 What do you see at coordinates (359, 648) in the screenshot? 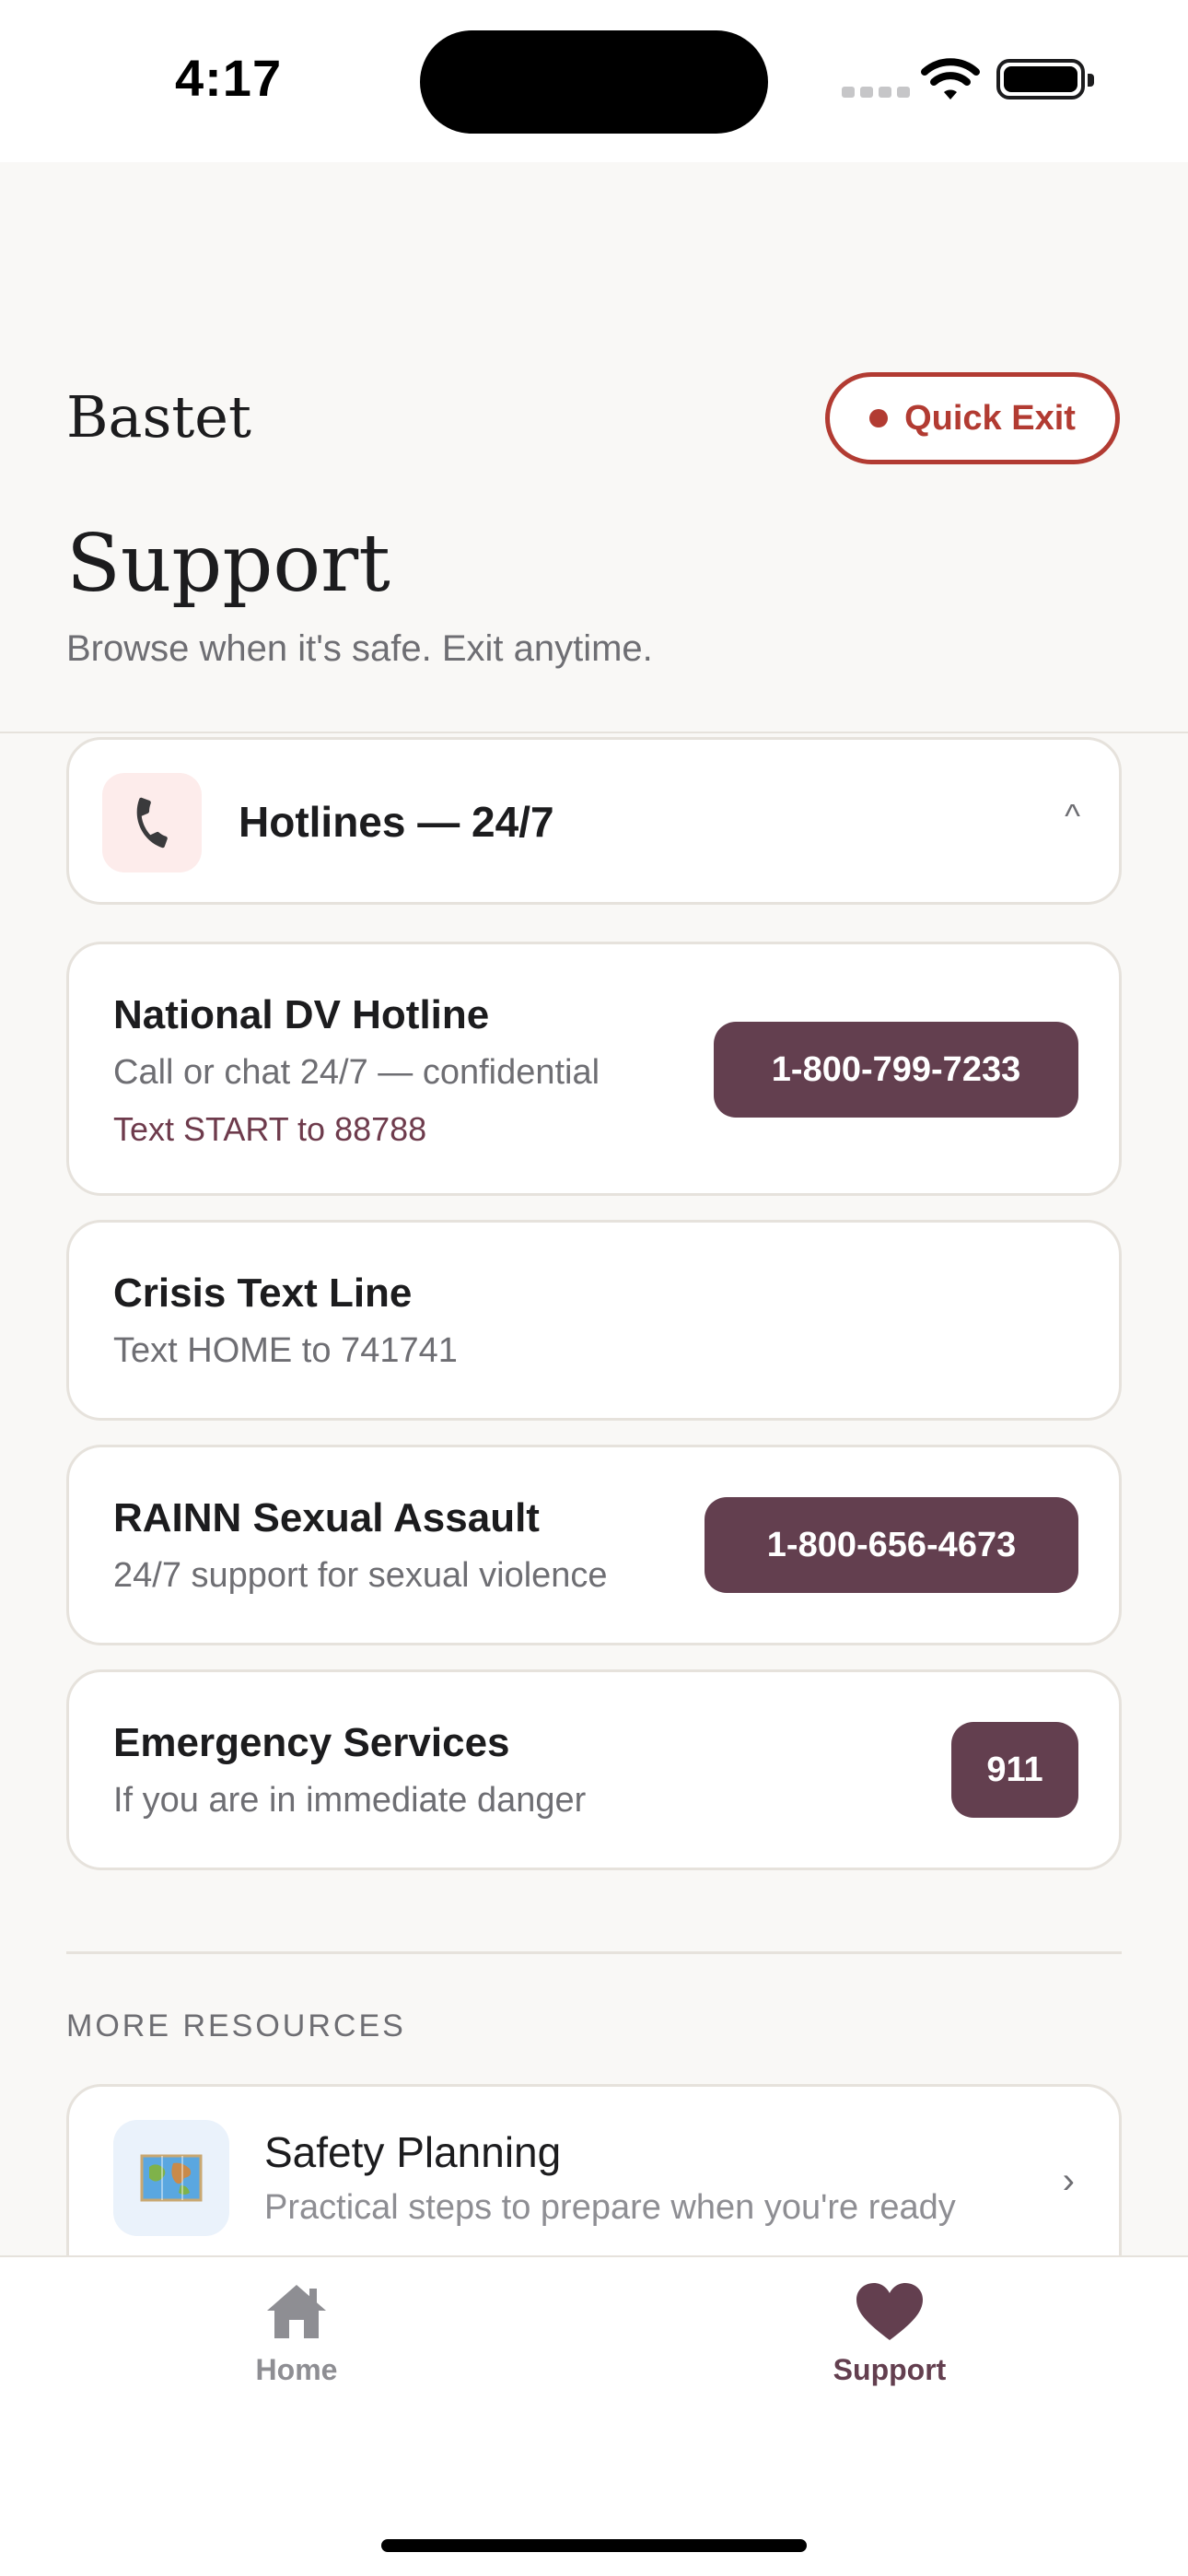
I see `page-subtitle: Browse when it's safe. Exit anytime.` at bounding box center [359, 648].